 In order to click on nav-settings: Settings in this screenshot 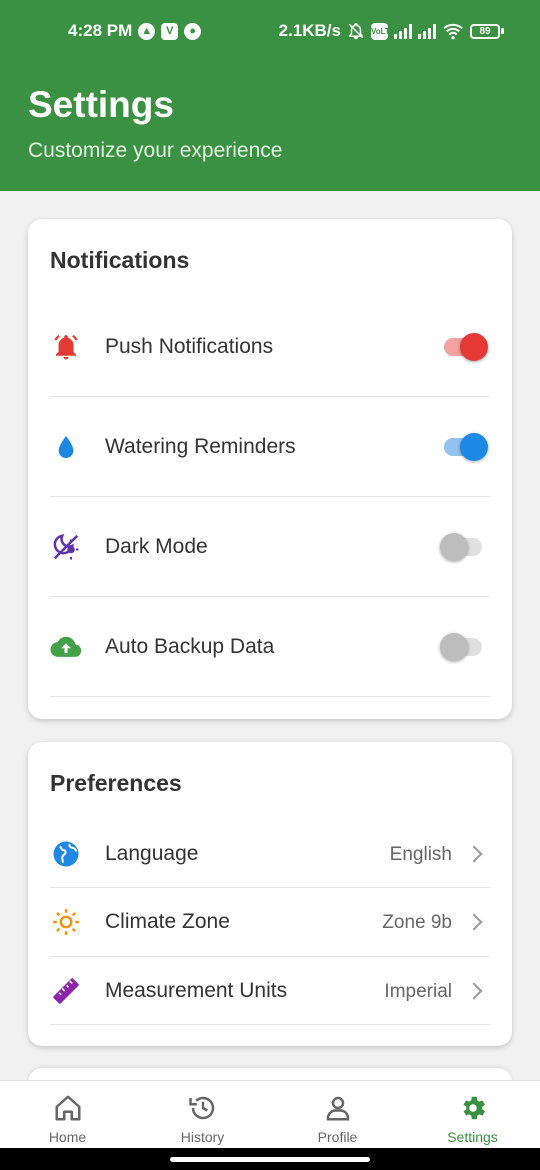, I will do `click(472, 1114)`.